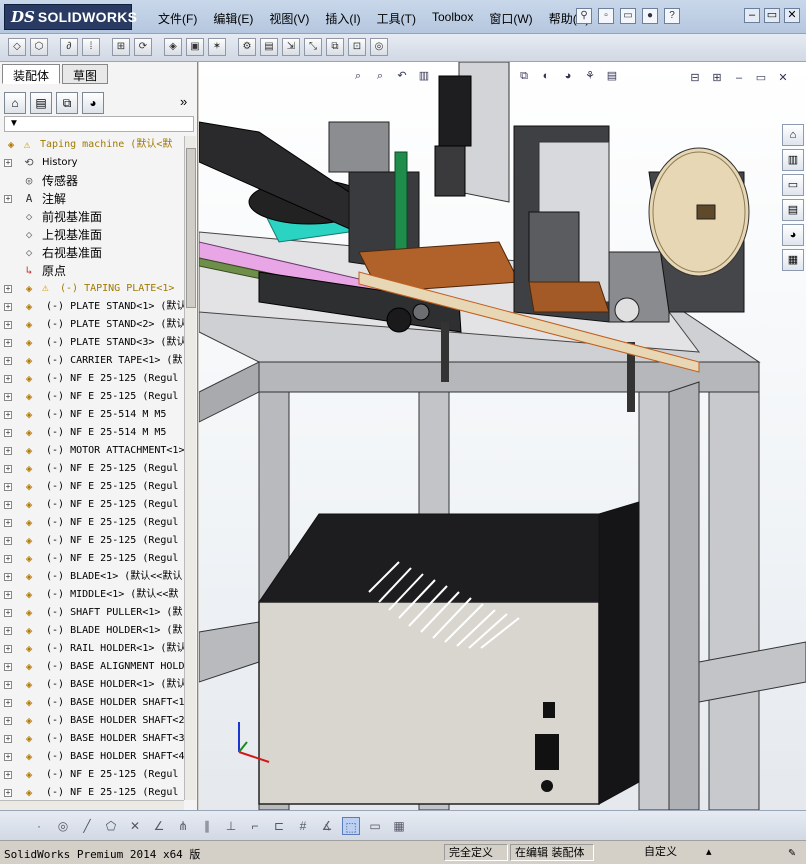  Describe the element at coordinates (177, 18) in the screenshot. I see `menu-file: 文件(F)` at that location.